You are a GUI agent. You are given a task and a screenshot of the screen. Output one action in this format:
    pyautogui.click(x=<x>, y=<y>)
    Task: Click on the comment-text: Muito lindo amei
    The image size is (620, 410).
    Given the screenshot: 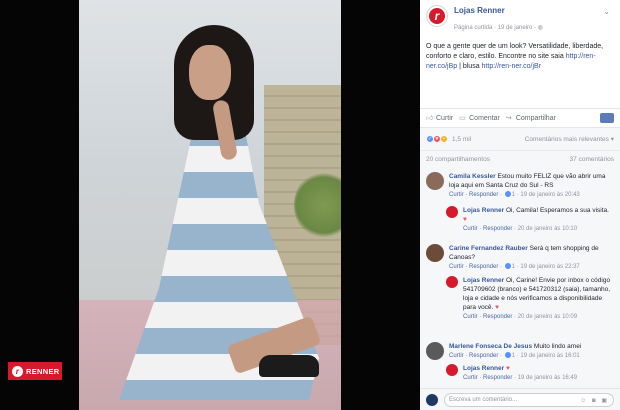 What is the action you would take?
    pyautogui.click(x=557, y=346)
    